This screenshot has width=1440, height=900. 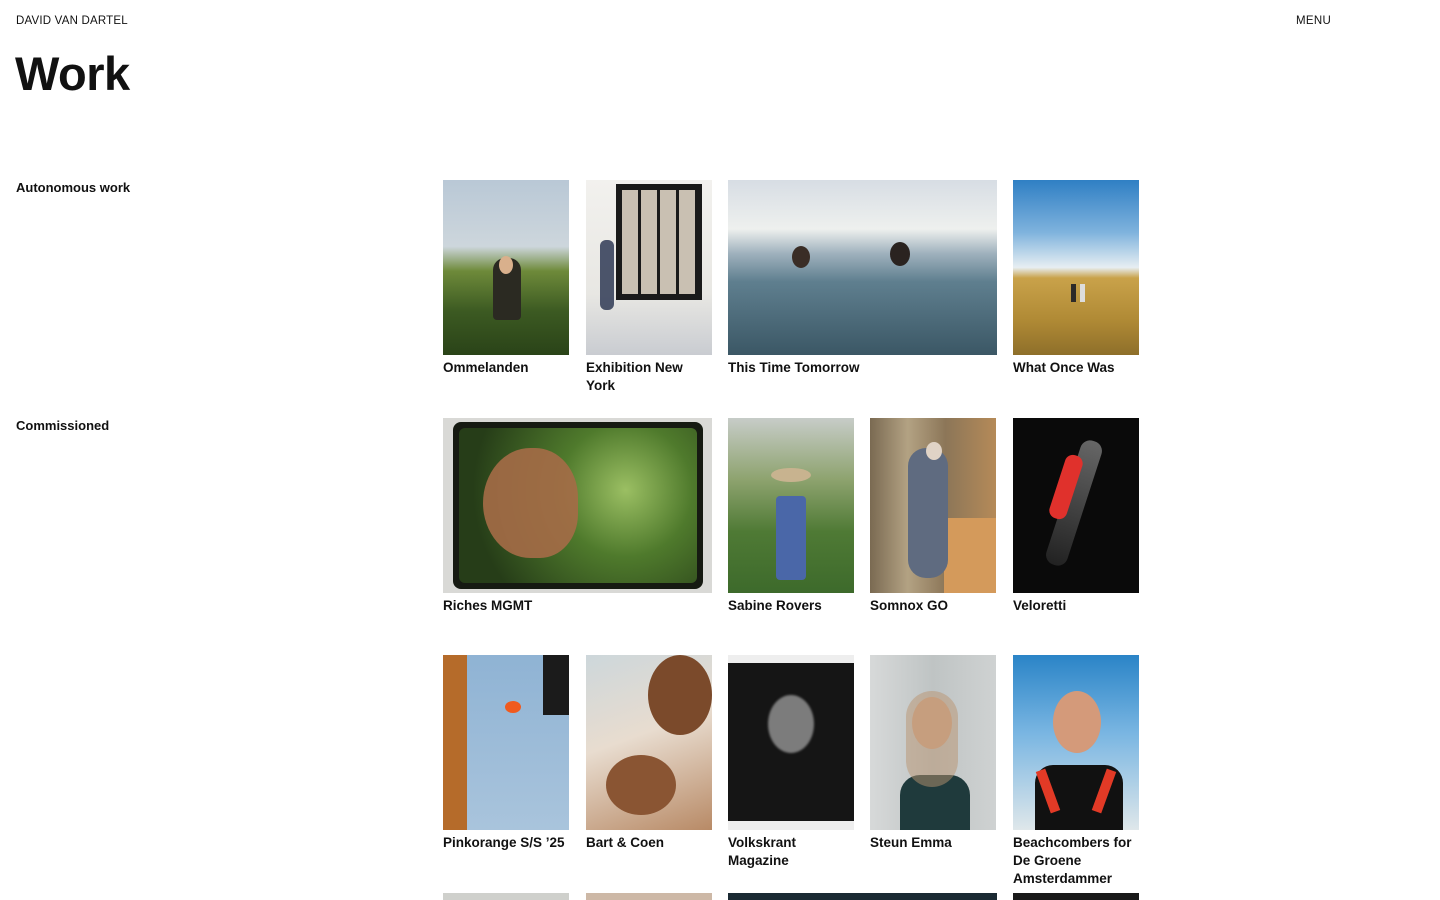 I want to click on steun-emma-image, so click(x=933, y=742).